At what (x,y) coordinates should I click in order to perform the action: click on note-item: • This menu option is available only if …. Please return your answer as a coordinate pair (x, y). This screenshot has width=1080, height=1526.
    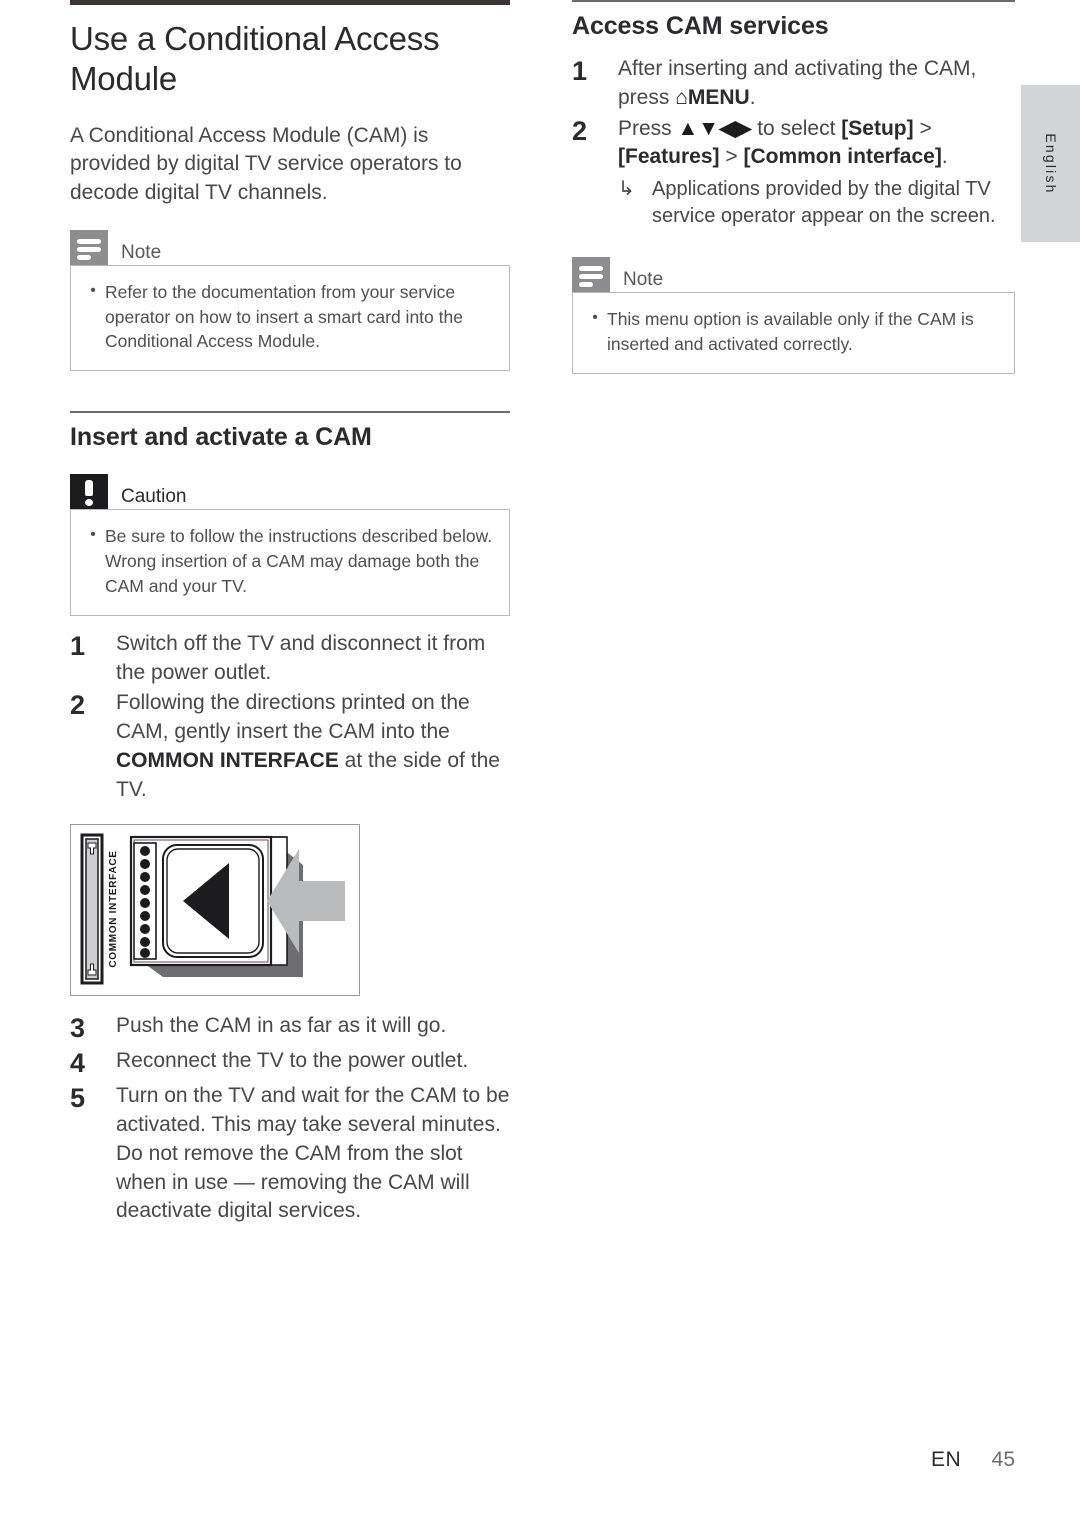
    Looking at the image, I should click on (790, 332).